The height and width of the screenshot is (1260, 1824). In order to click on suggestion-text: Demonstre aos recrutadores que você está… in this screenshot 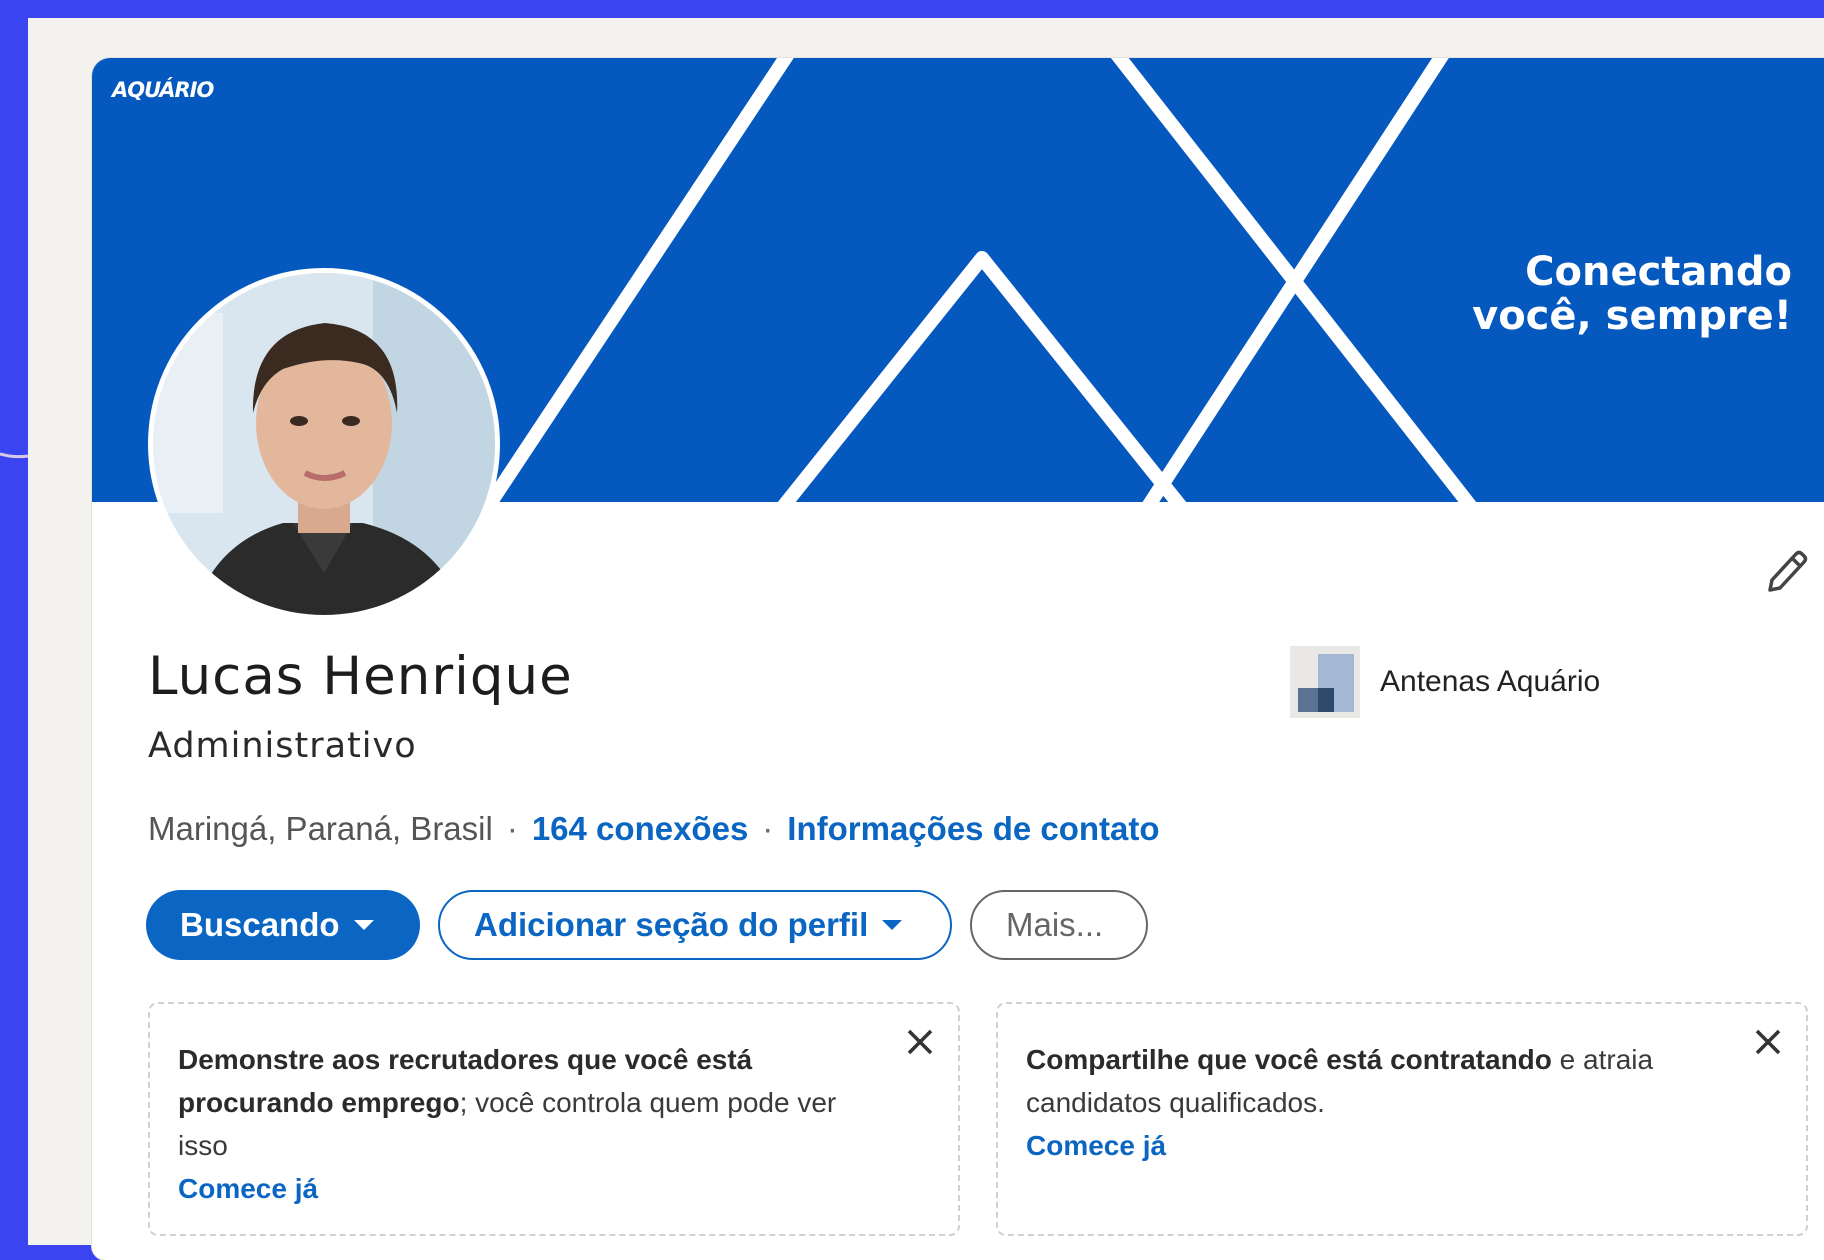, I will do `click(528, 1102)`.